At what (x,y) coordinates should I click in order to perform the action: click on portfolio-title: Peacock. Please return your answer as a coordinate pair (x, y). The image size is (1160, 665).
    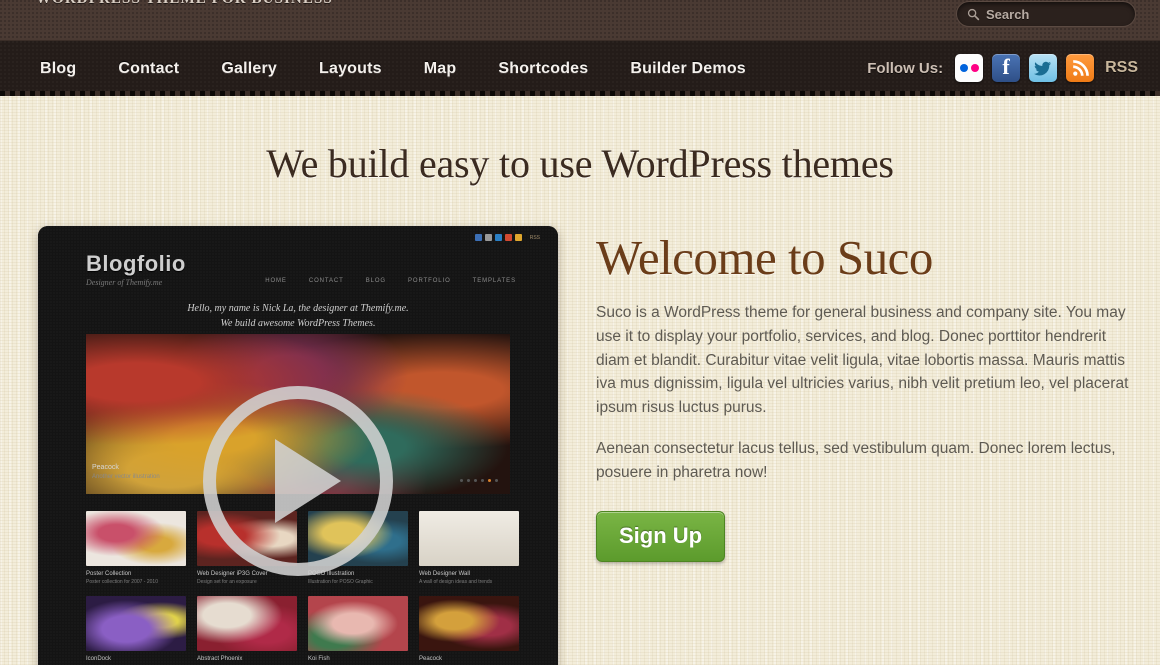
    Looking at the image, I should click on (431, 659).